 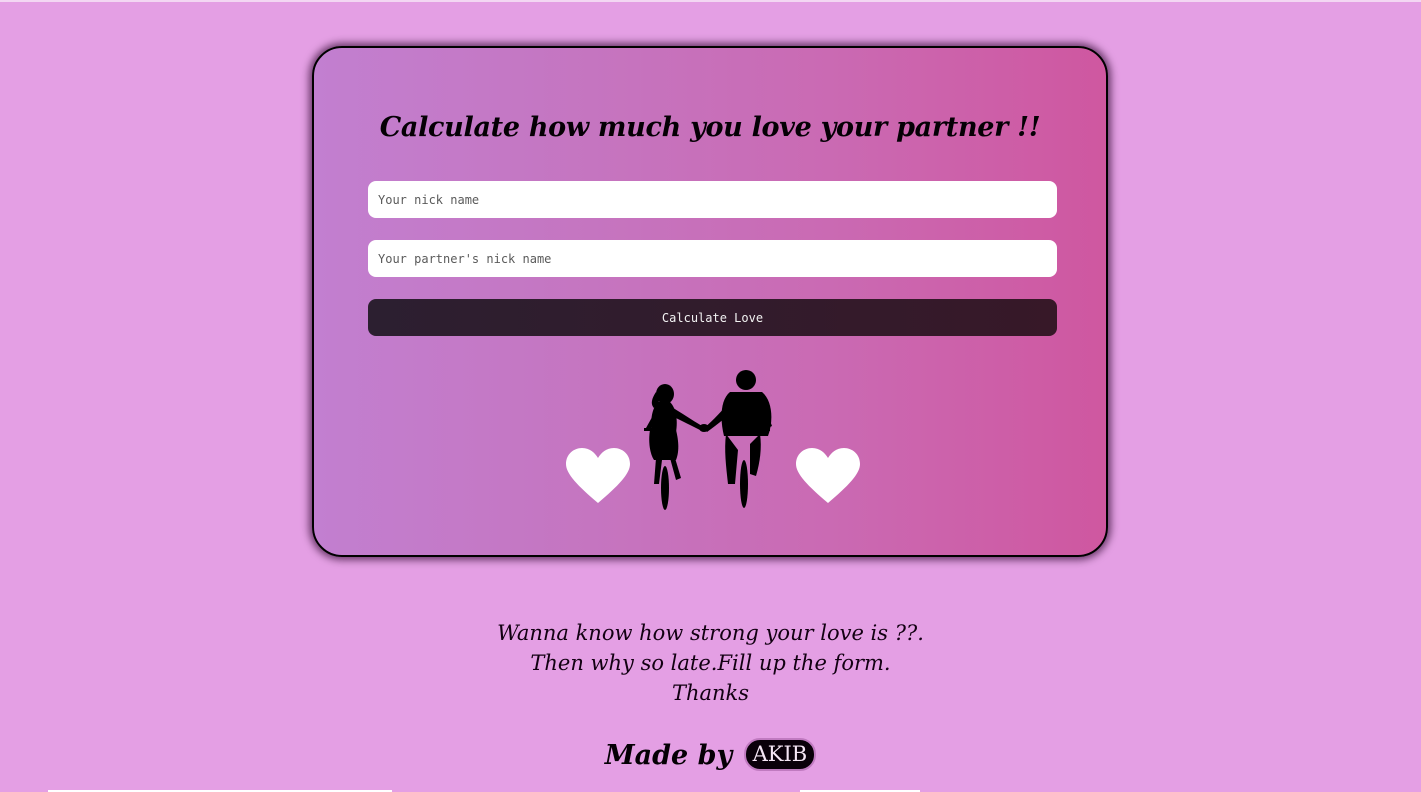 What do you see at coordinates (710, 693) in the screenshot?
I see `tagline-line-3: Thanks` at bounding box center [710, 693].